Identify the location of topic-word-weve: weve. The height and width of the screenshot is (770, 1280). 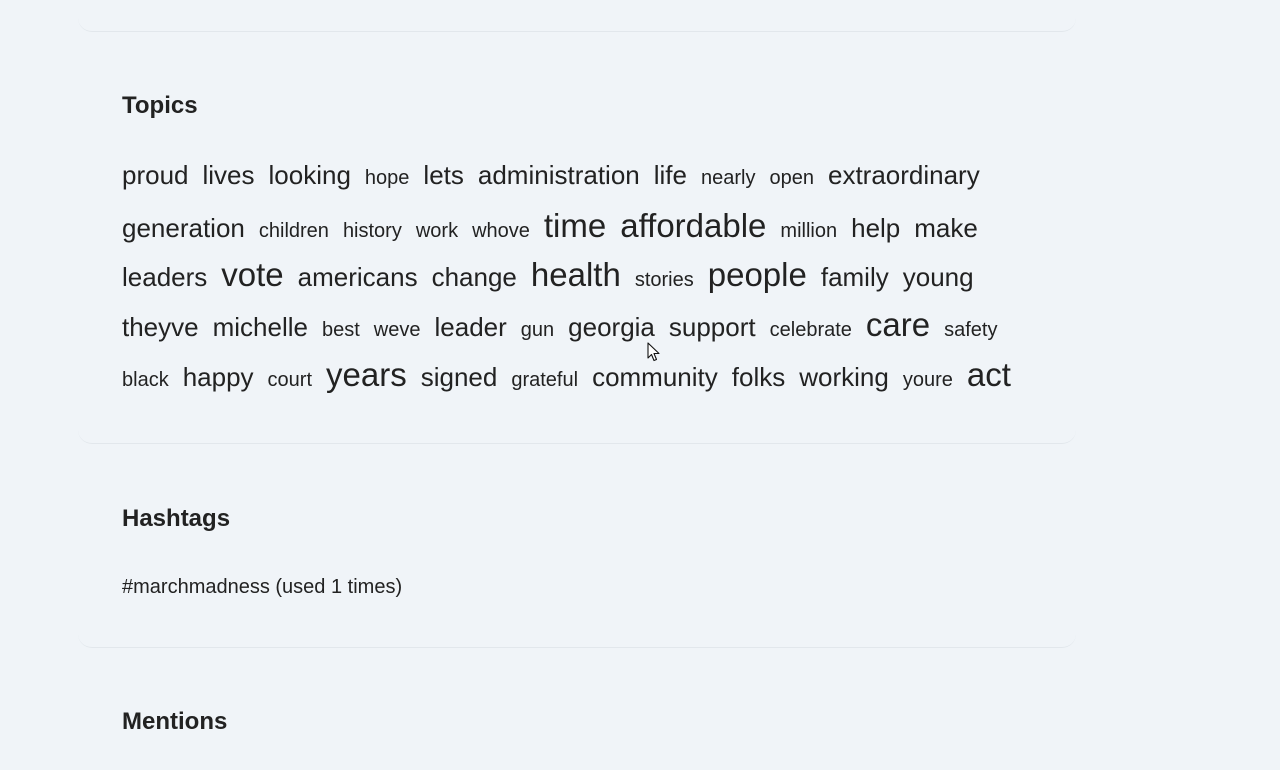
(397, 330).